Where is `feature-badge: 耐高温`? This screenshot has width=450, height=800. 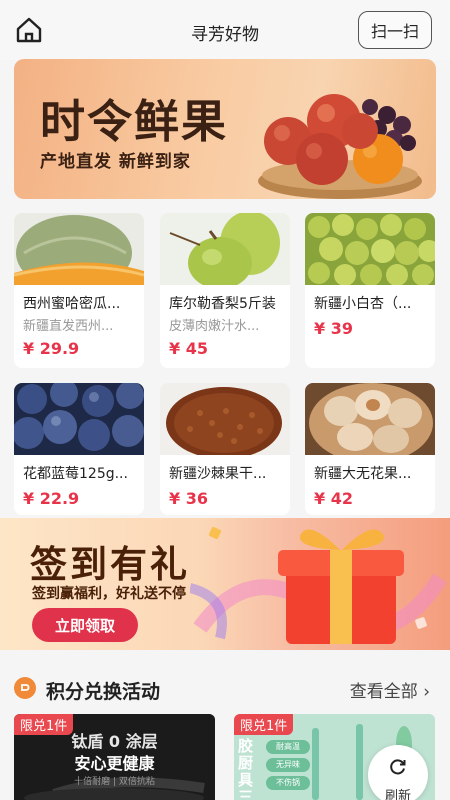 feature-badge: 耐高温 is located at coordinates (288, 747).